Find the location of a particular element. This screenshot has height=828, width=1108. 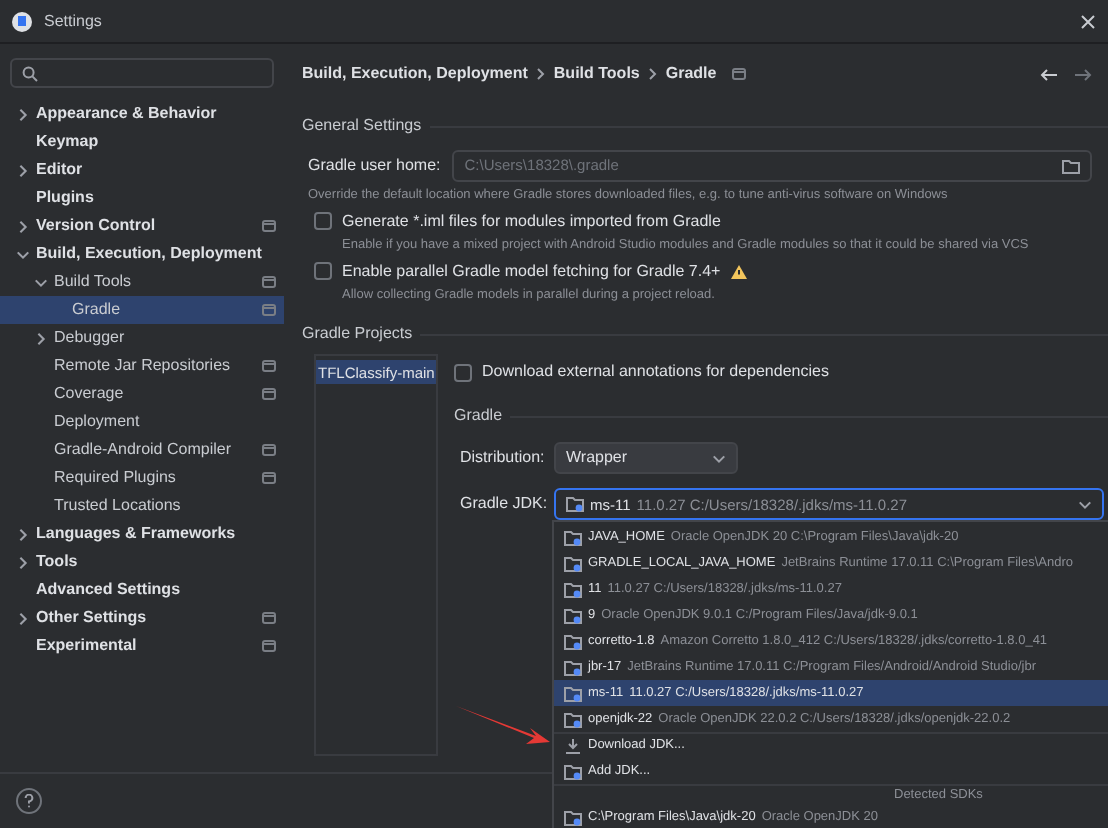

section-title: Gradle Projects is located at coordinates (357, 334).